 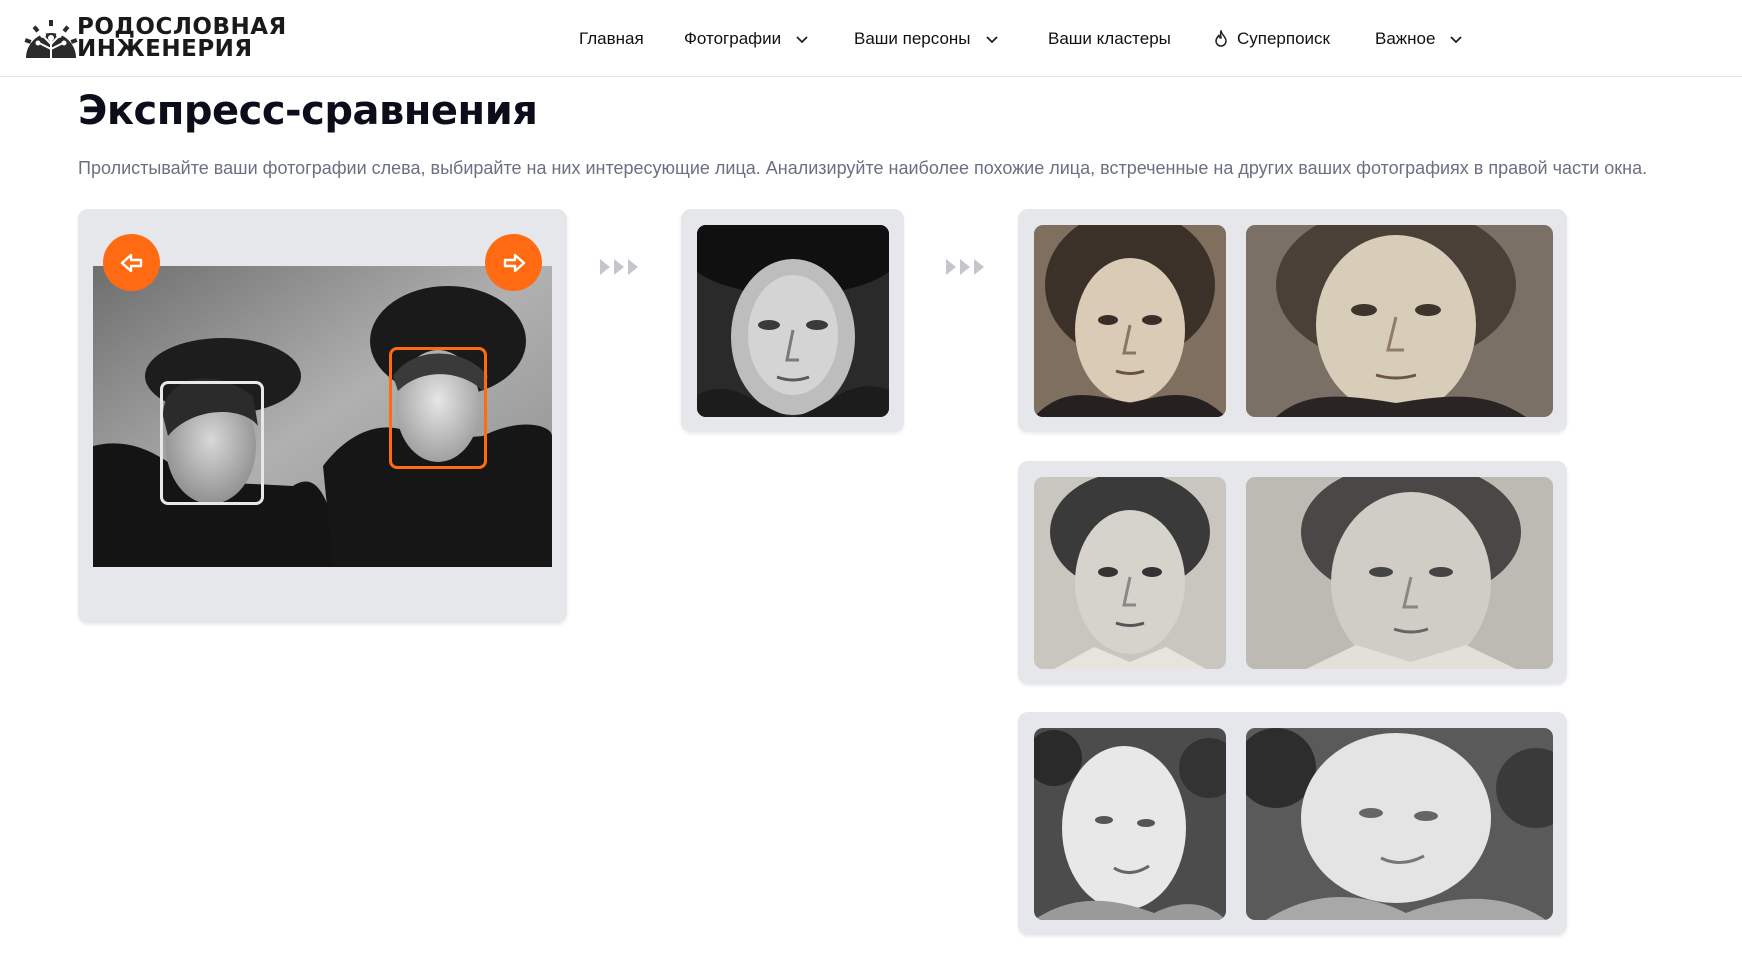 I want to click on nav-item-supersearch: Суперпоиск, so click(x=1271, y=39).